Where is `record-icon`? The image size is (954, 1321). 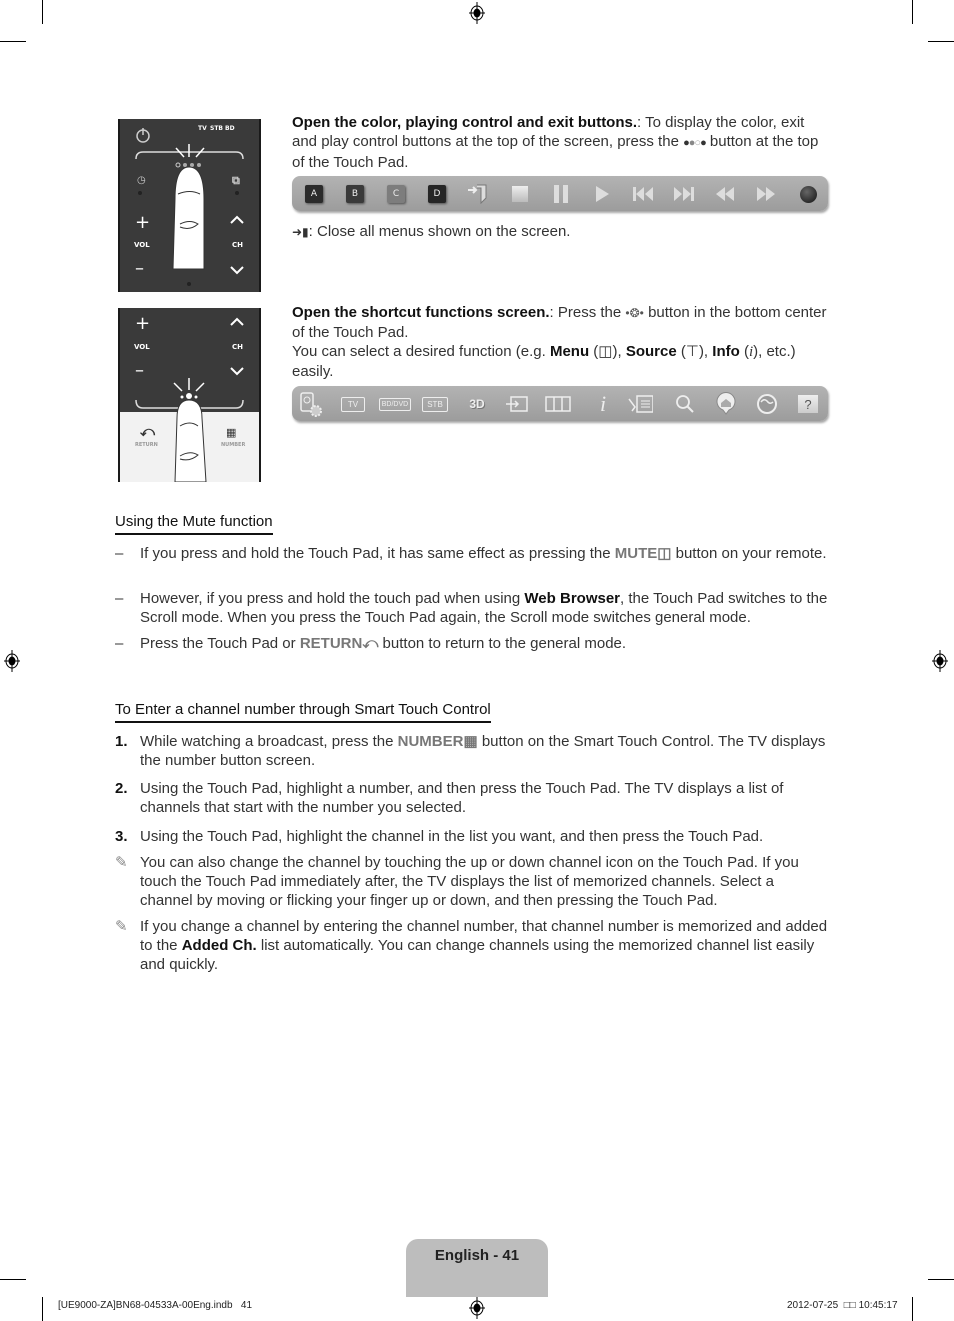
record-icon is located at coordinates (808, 194).